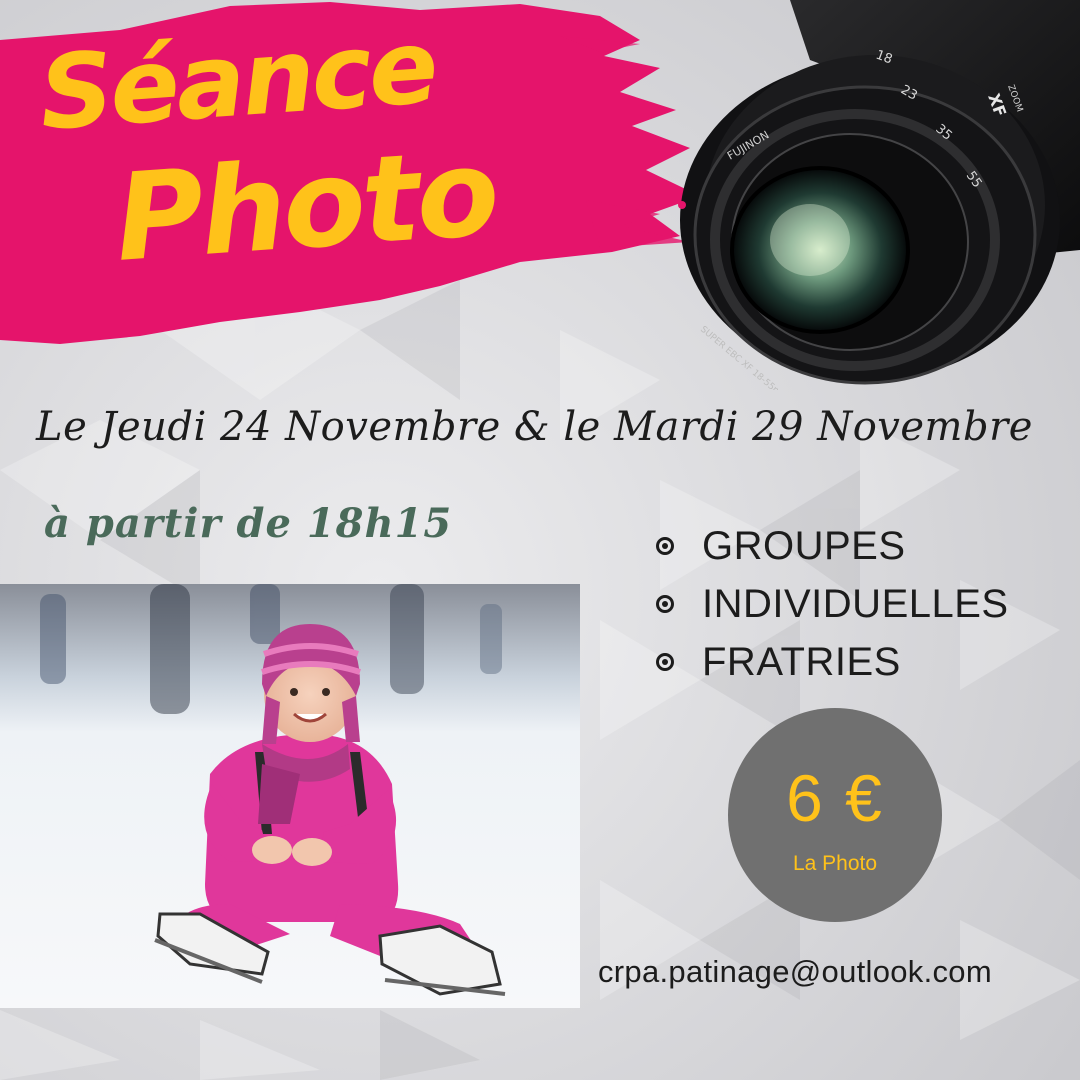 This screenshot has height=1080, width=1080. What do you see at coordinates (835, 863) in the screenshot?
I see `price-label: La Photo` at bounding box center [835, 863].